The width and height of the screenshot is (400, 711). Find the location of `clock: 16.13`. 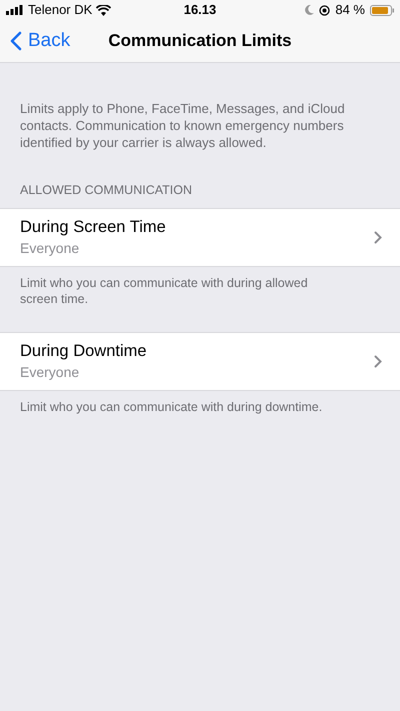

clock: 16.13 is located at coordinates (200, 10).